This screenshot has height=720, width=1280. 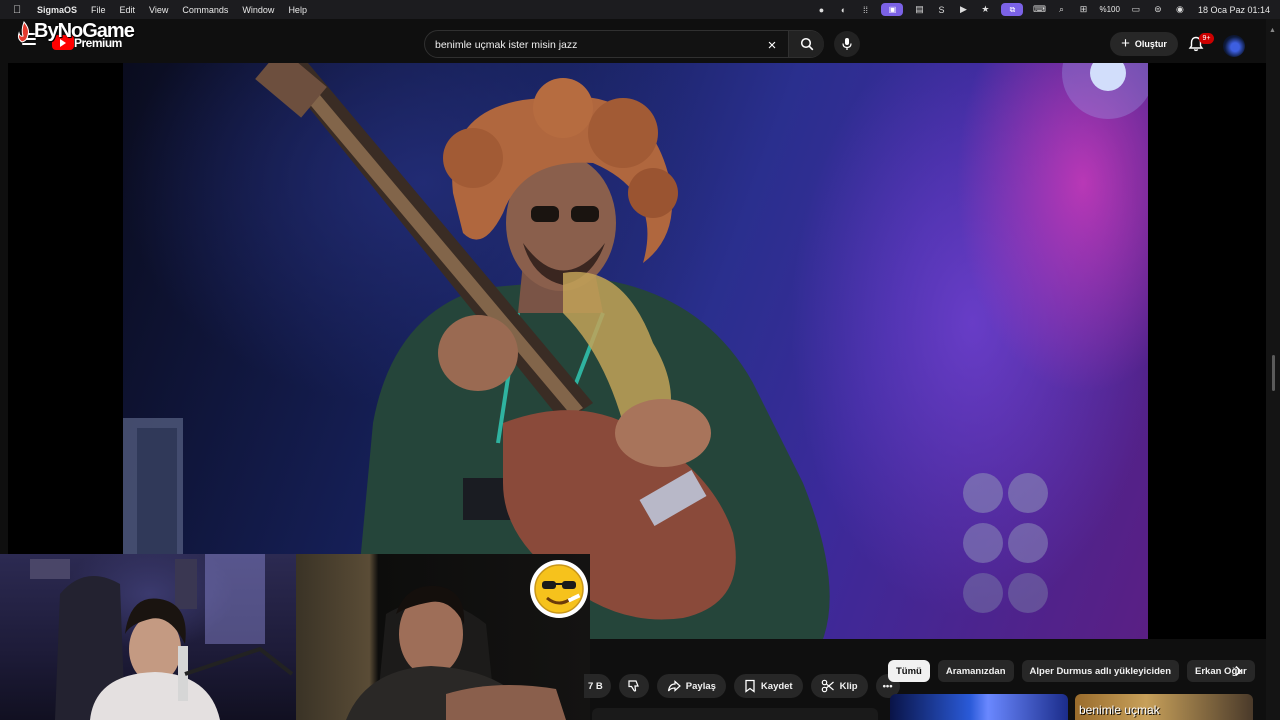 What do you see at coordinates (827, 686) in the screenshot?
I see `scissors-icon` at bounding box center [827, 686].